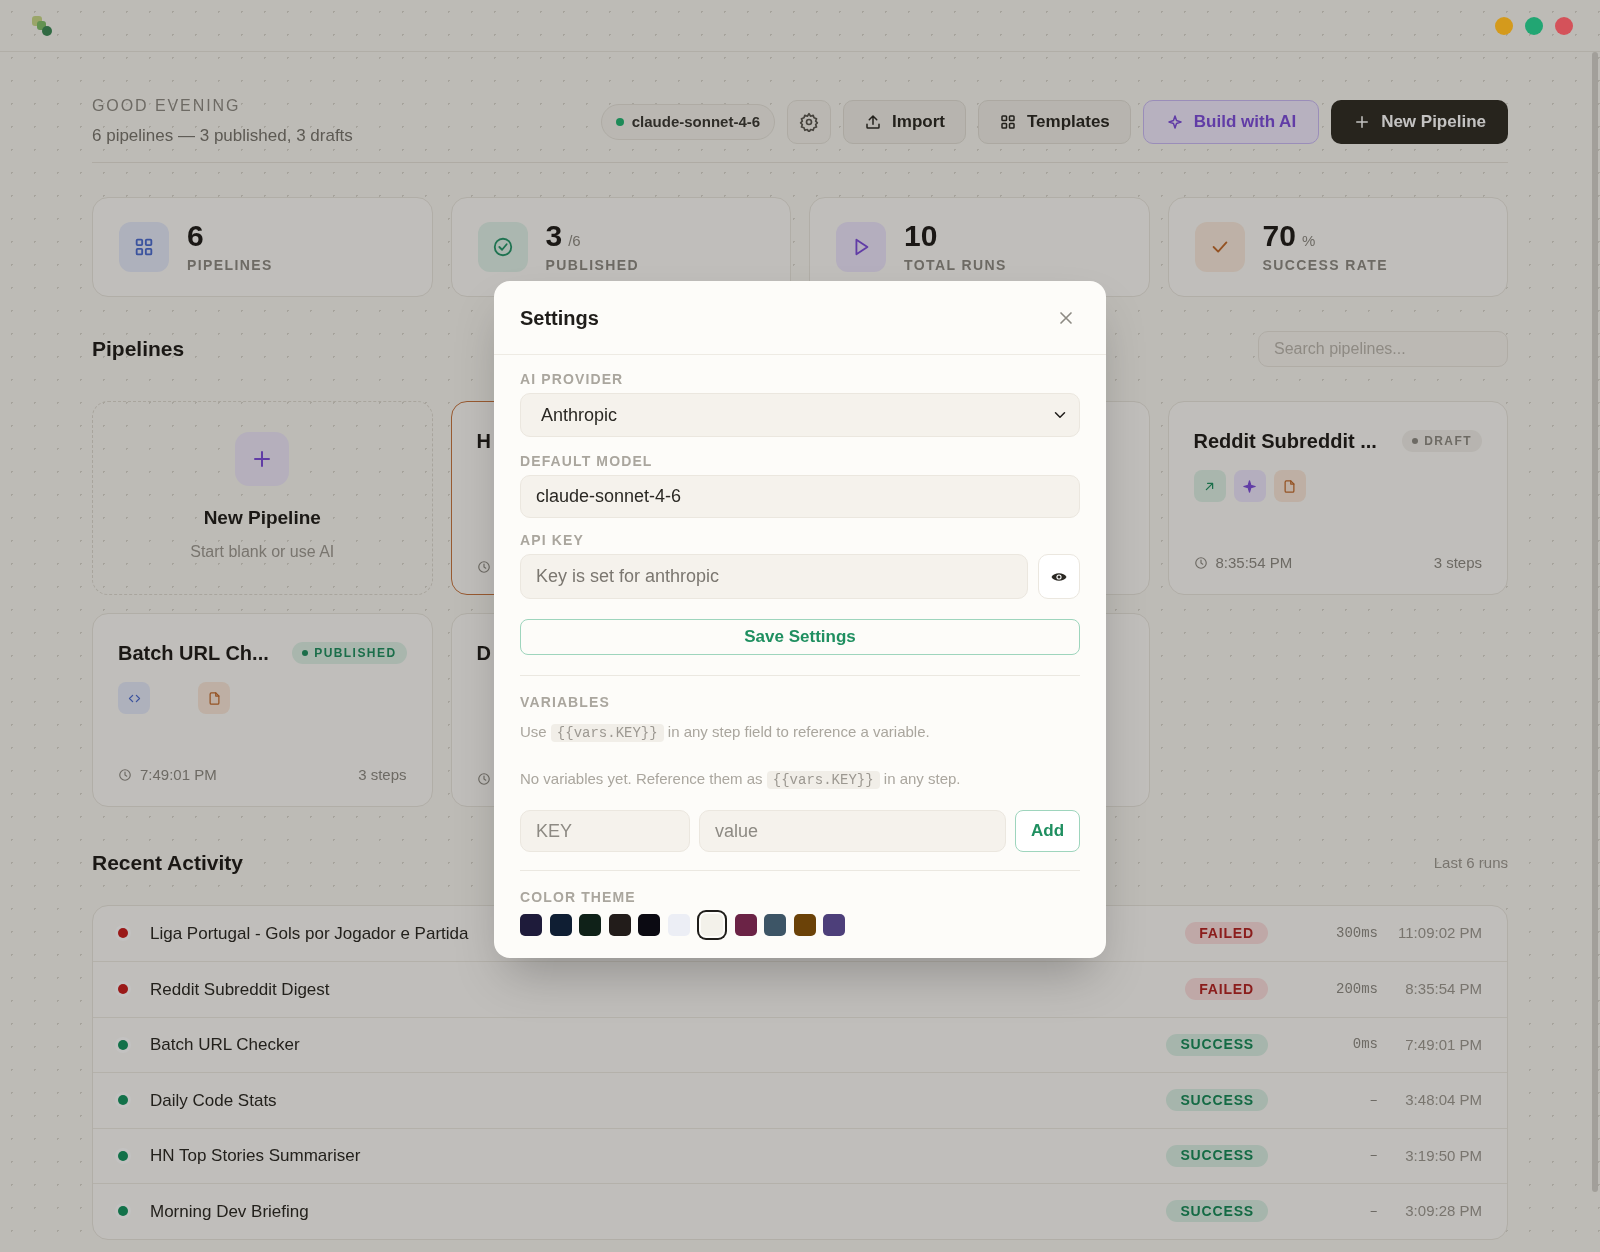 This screenshot has width=1600, height=1252. What do you see at coordinates (483, 653) in the screenshot?
I see `card-title: D` at bounding box center [483, 653].